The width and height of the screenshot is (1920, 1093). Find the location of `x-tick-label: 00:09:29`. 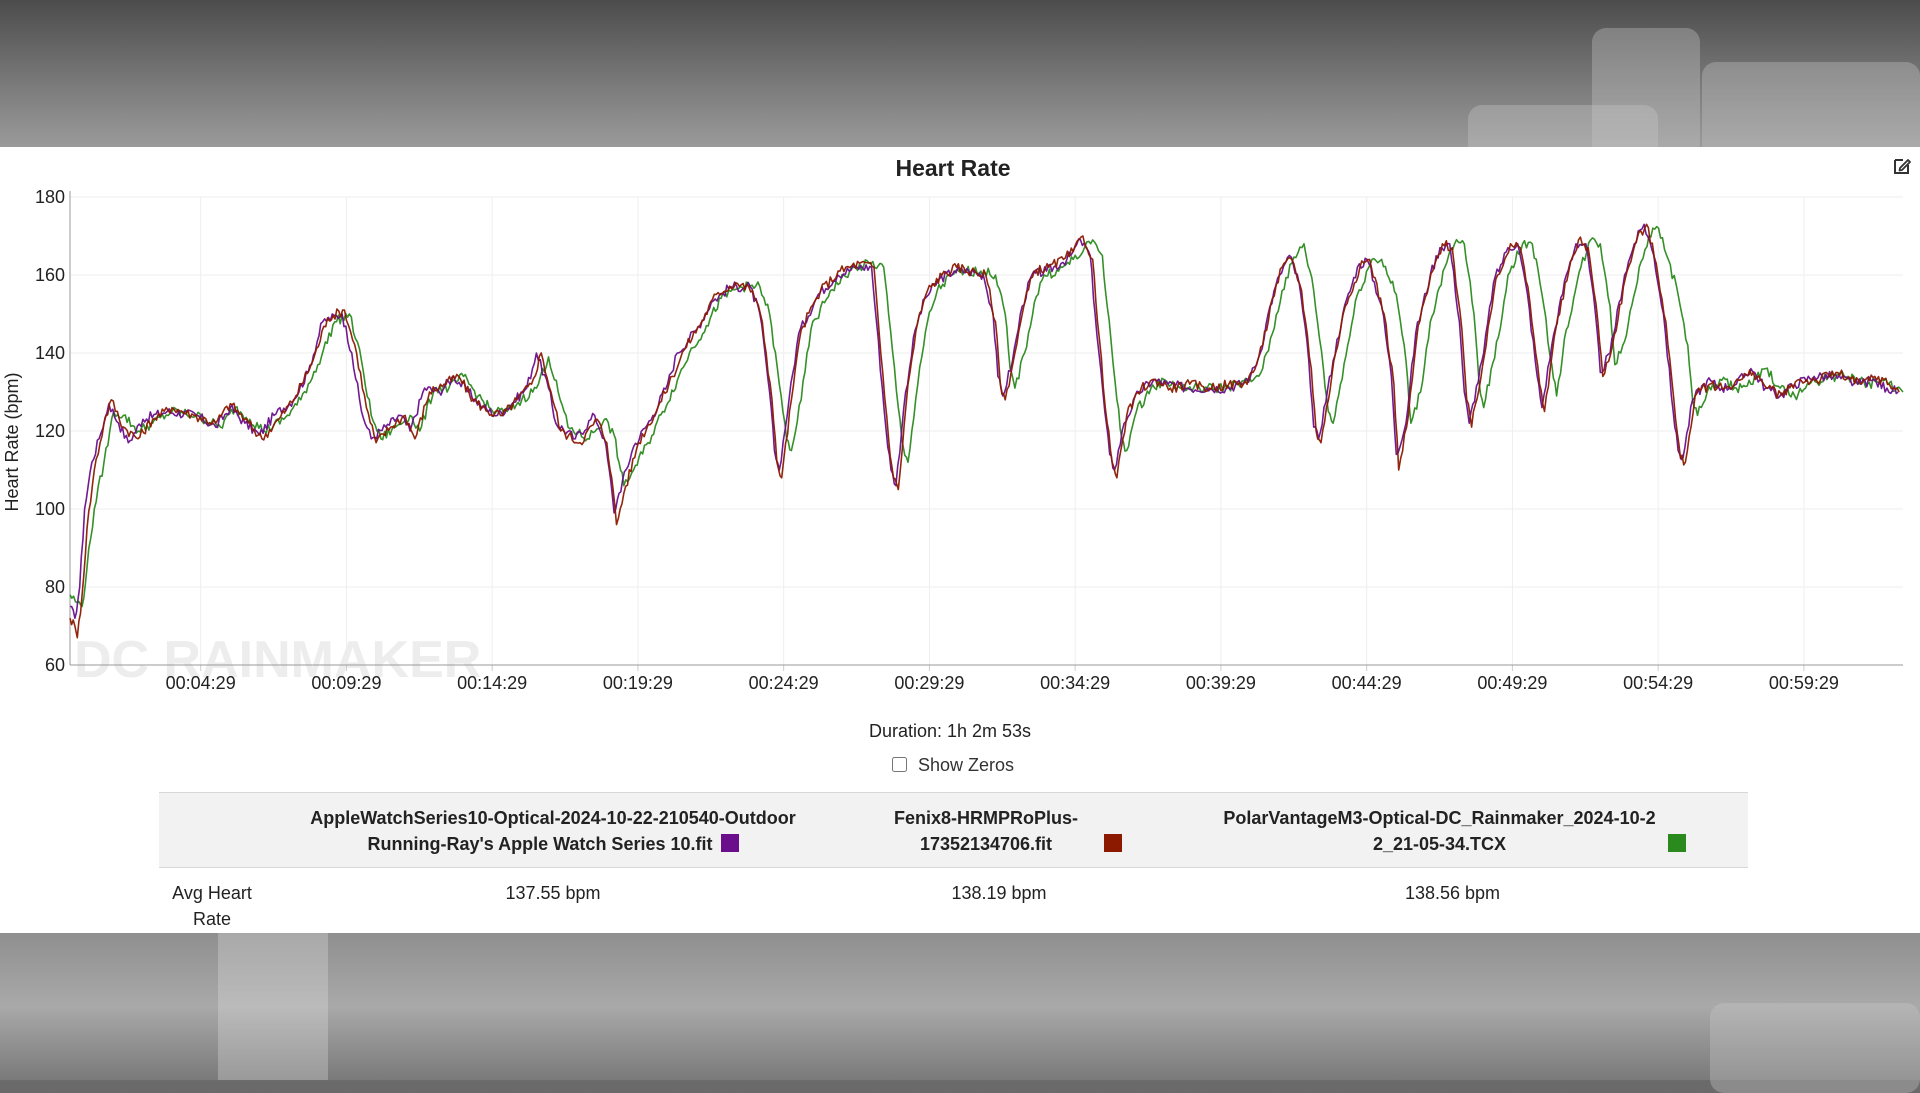

x-tick-label: 00:09:29 is located at coordinates (346, 683).